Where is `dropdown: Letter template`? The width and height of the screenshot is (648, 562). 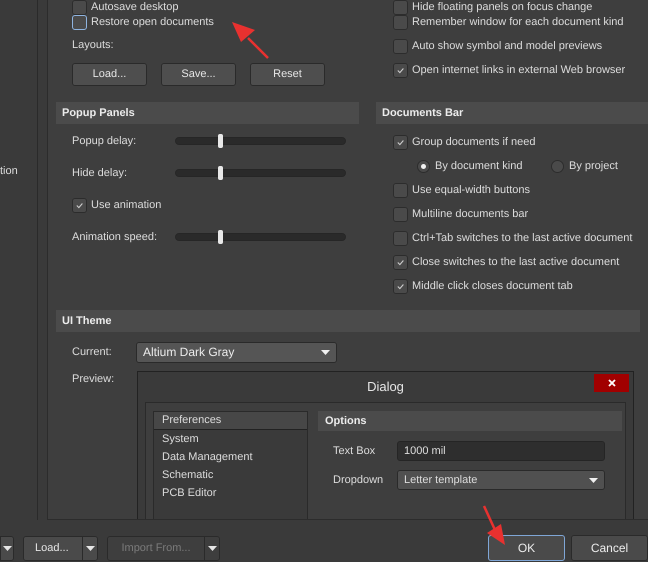
dropdown: Letter template is located at coordinates (501, 480).